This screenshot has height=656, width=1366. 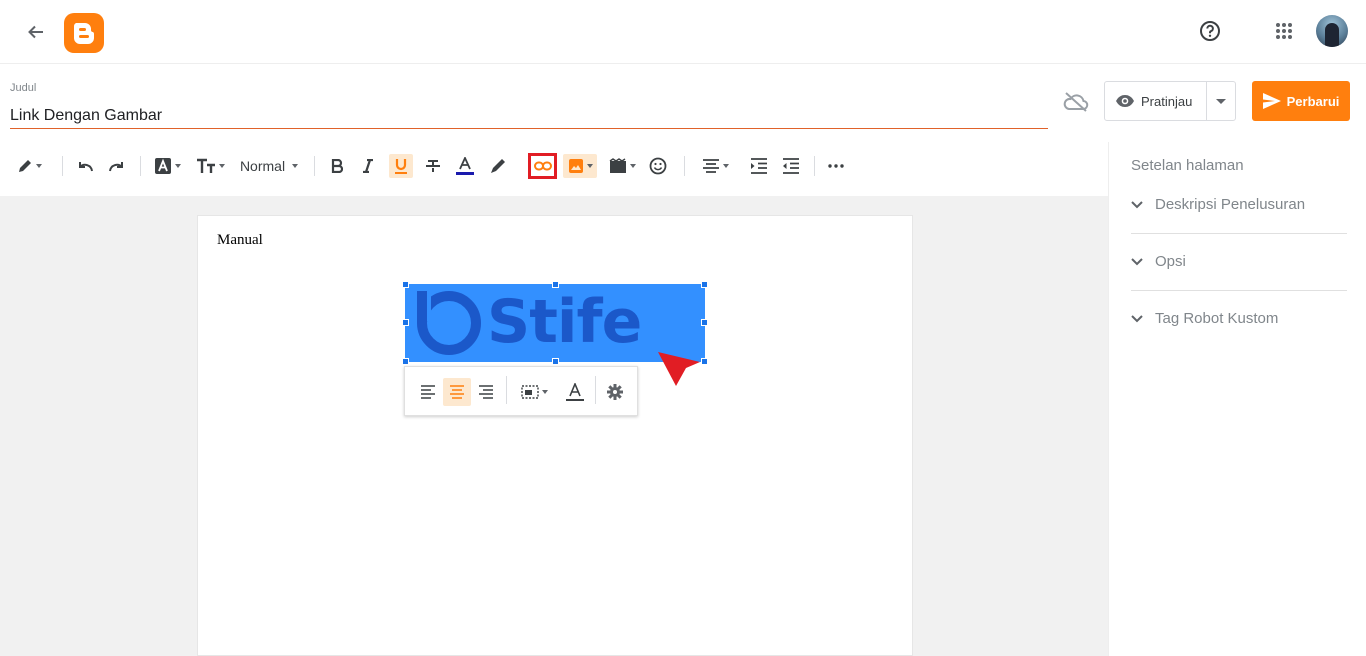 I want to click on red-pointer-arrow, so click(x=679, y=369).